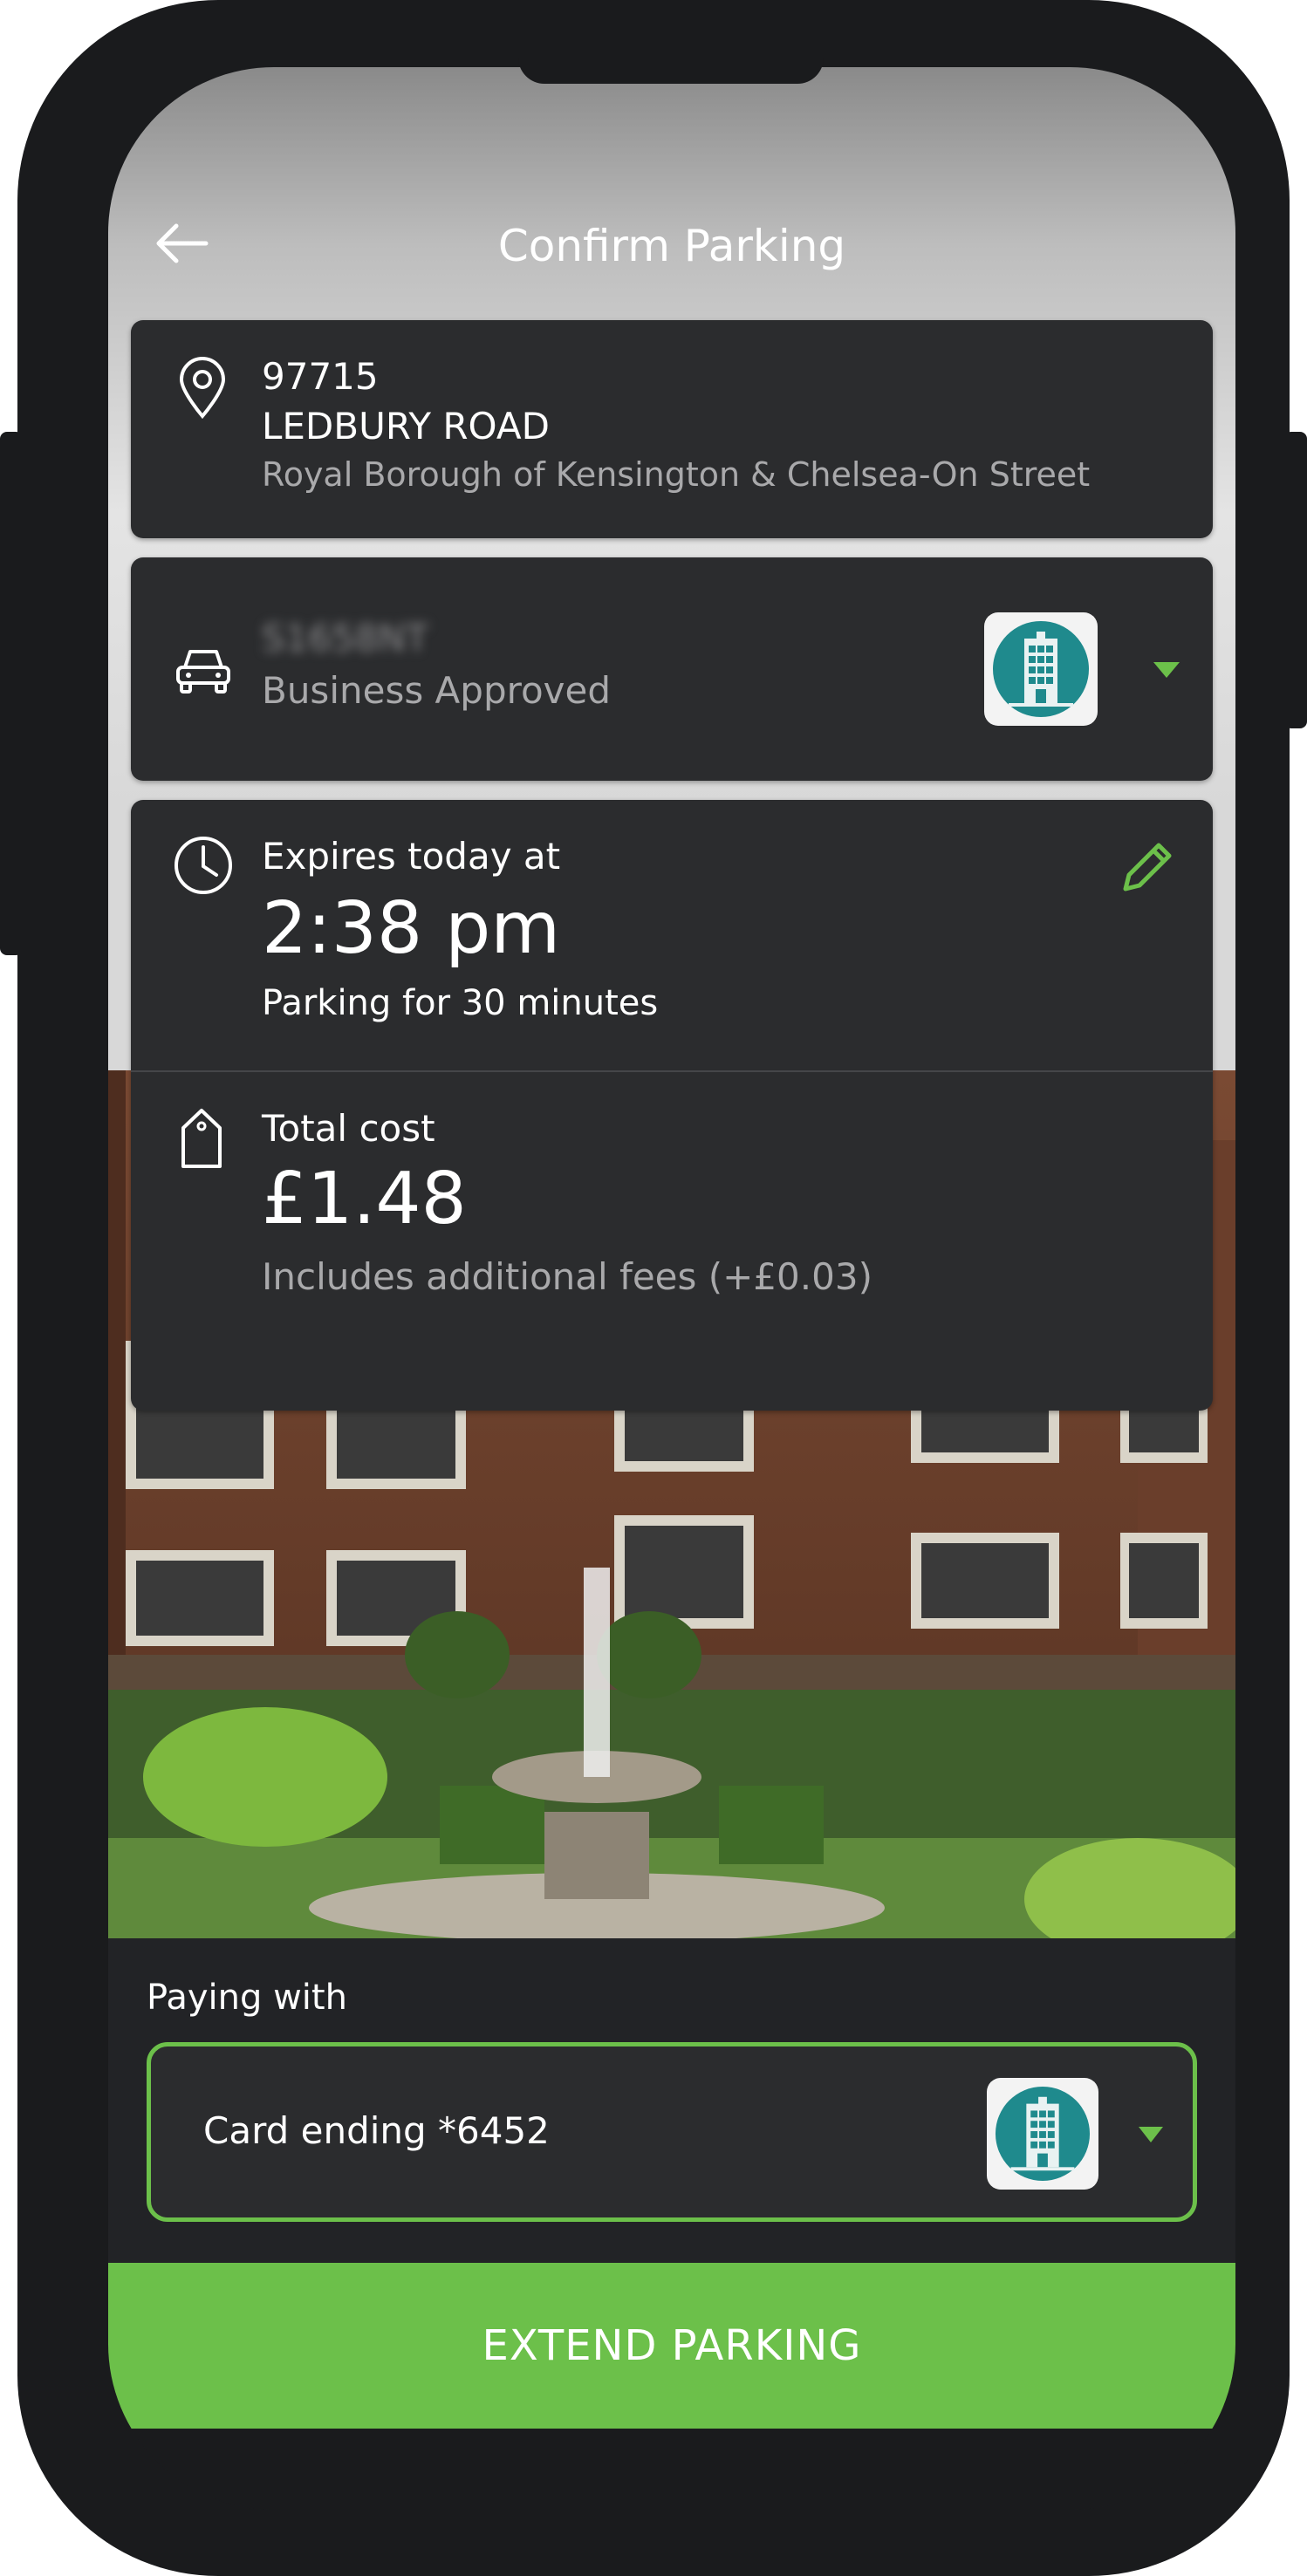 Image resolution: width=1307 pixels, height=2576 pixels. I want to click on business-account-tile, so click(1041, 669).